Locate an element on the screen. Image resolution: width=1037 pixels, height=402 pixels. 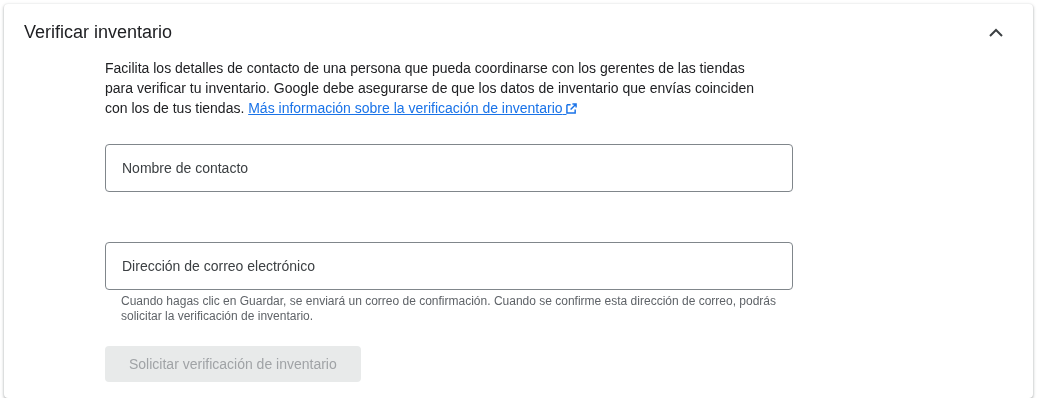
external-link-icon is located at coordinates (572, 108).